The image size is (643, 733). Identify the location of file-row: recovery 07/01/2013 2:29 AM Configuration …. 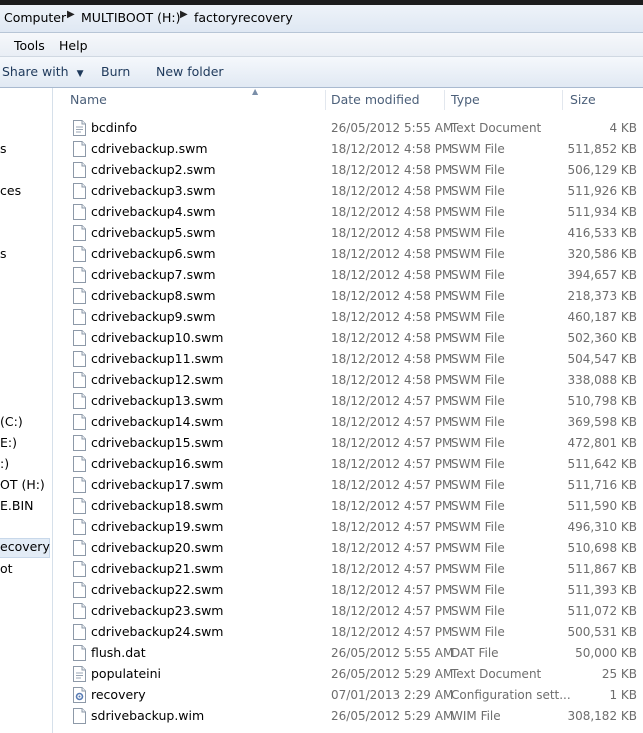
(352, 695).